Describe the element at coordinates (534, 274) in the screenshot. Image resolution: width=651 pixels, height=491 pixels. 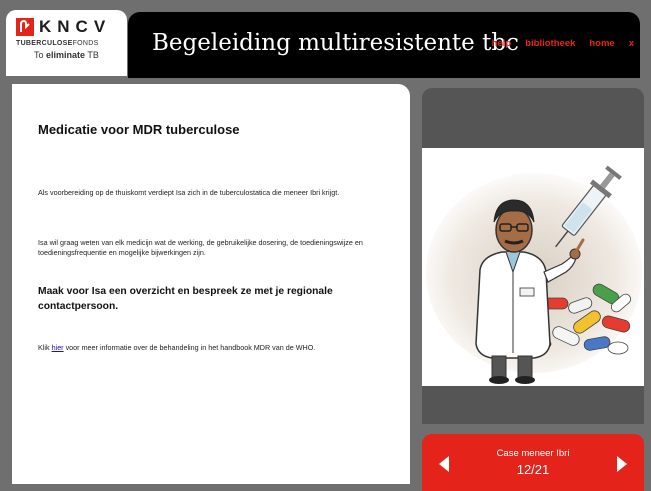
I see `doctor-with-medication-illustration` at that location.